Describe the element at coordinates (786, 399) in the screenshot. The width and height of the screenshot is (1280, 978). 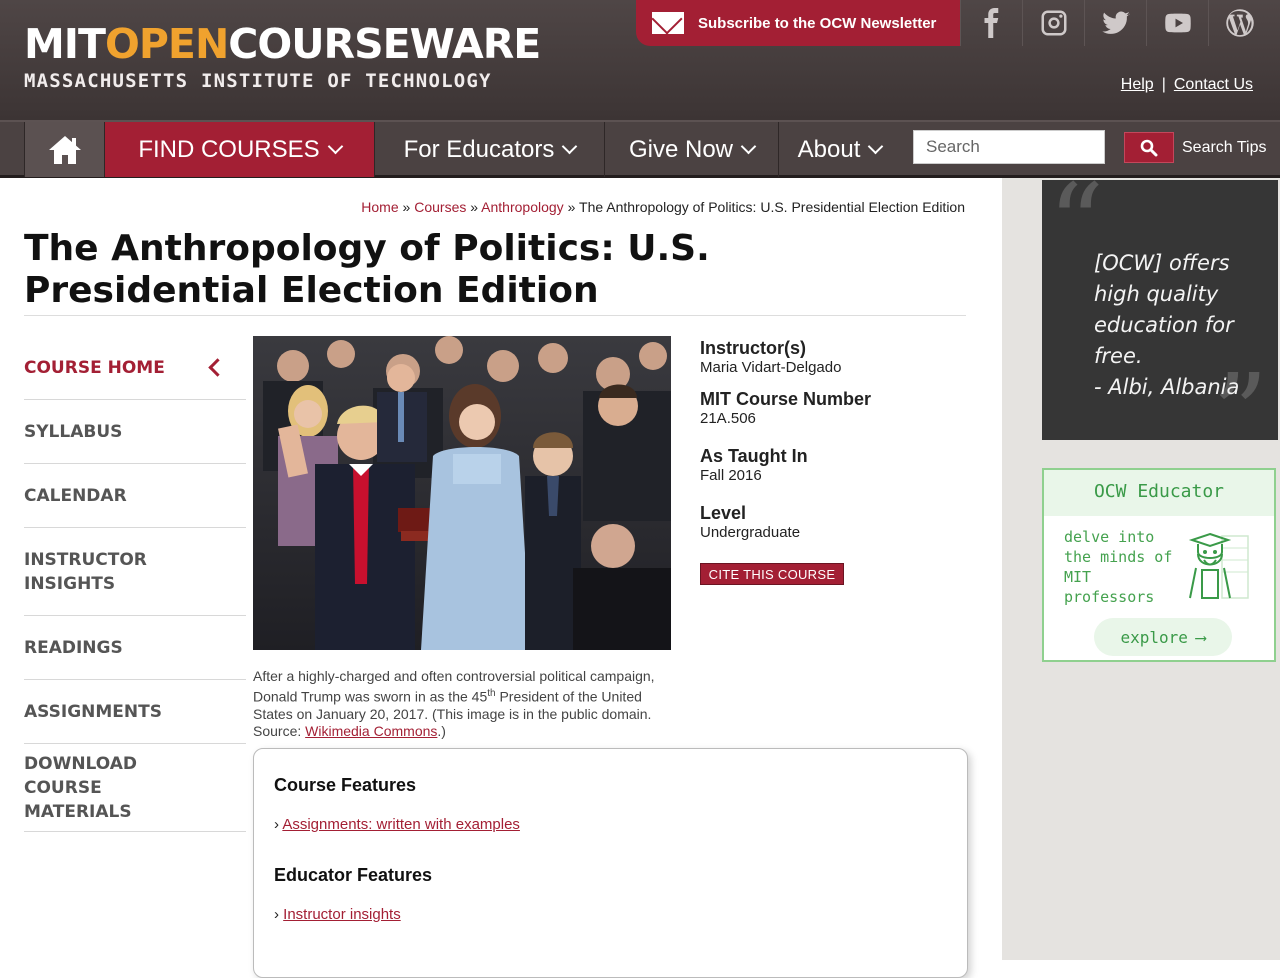
I see `course-number-label: MIT Course Number` at that location.